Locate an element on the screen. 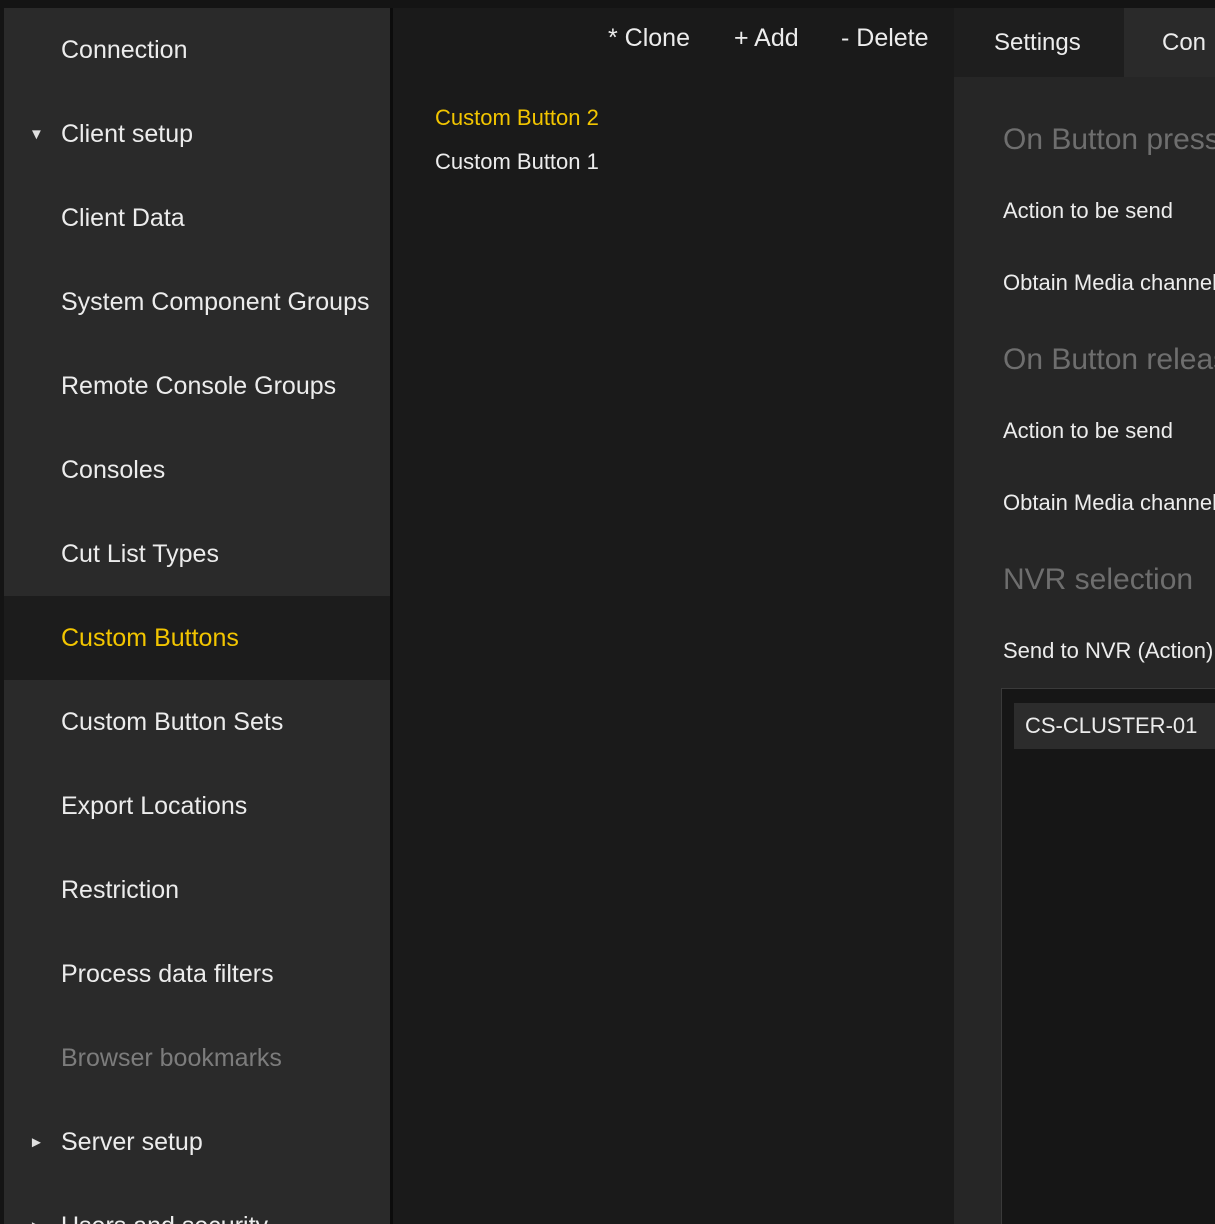 The image size is (1215, 1224). send-to-nvr-label: Send to NVR (Action) is located at coordinates (1108, 650).